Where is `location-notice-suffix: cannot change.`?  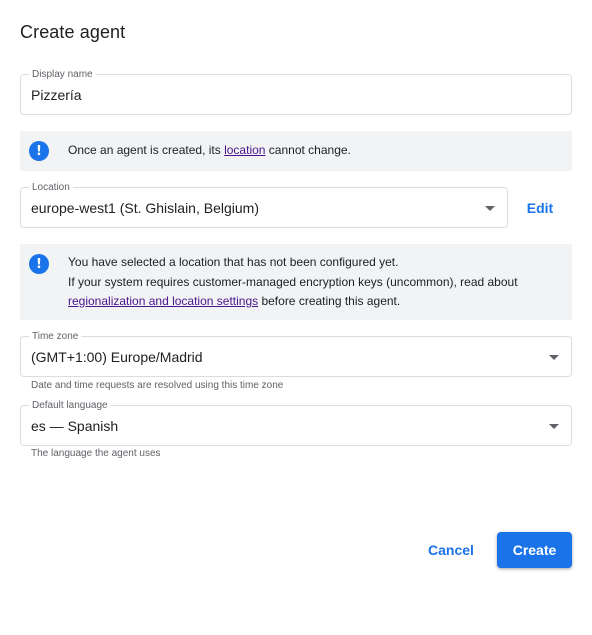 location-notice-suffix: cannot change. is located at coordinates (308, 150).